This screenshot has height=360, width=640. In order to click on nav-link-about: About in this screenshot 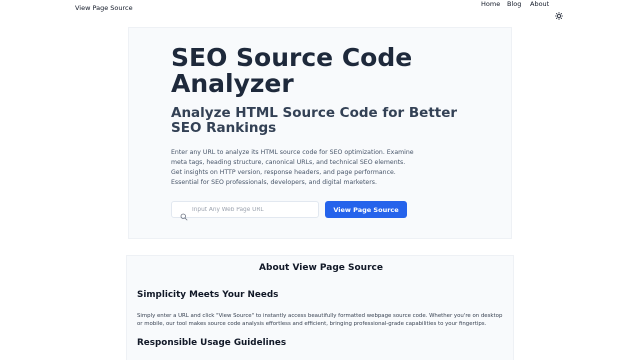, I will do `click(539, 4)`.